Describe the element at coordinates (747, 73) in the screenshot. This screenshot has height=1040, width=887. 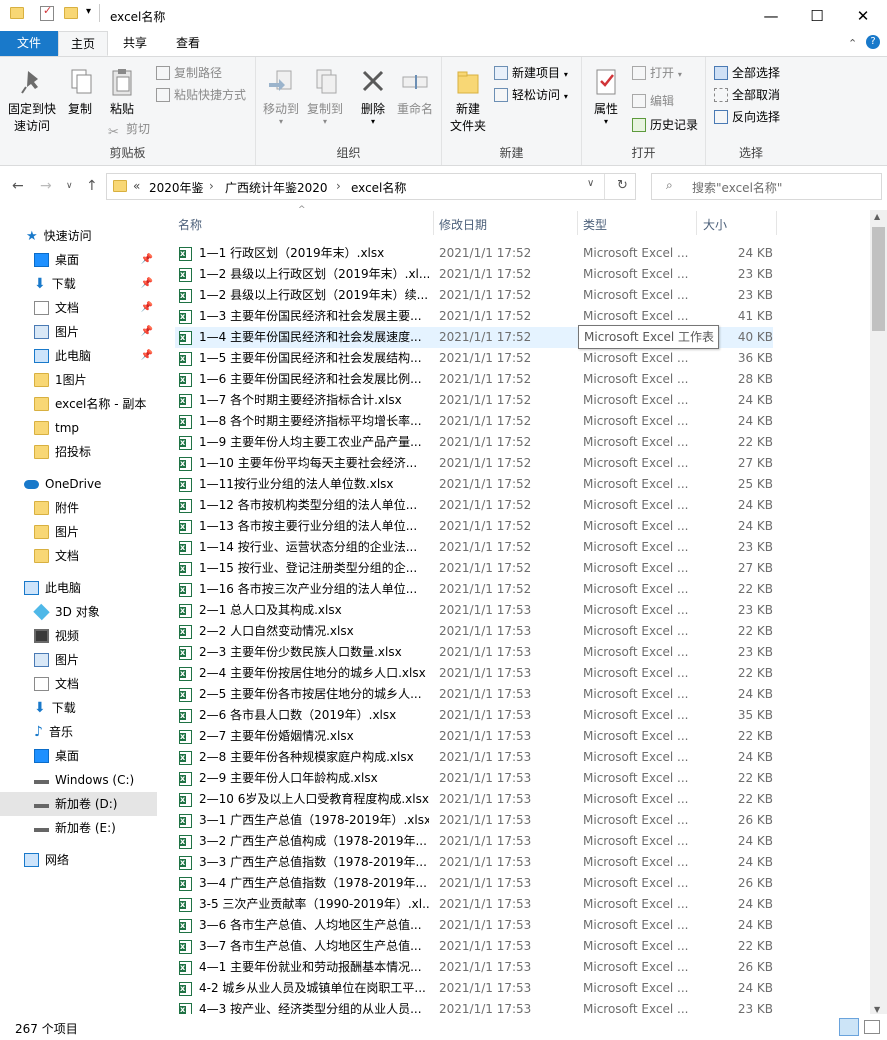
I see `select-all-button: 全部选择` at that location.